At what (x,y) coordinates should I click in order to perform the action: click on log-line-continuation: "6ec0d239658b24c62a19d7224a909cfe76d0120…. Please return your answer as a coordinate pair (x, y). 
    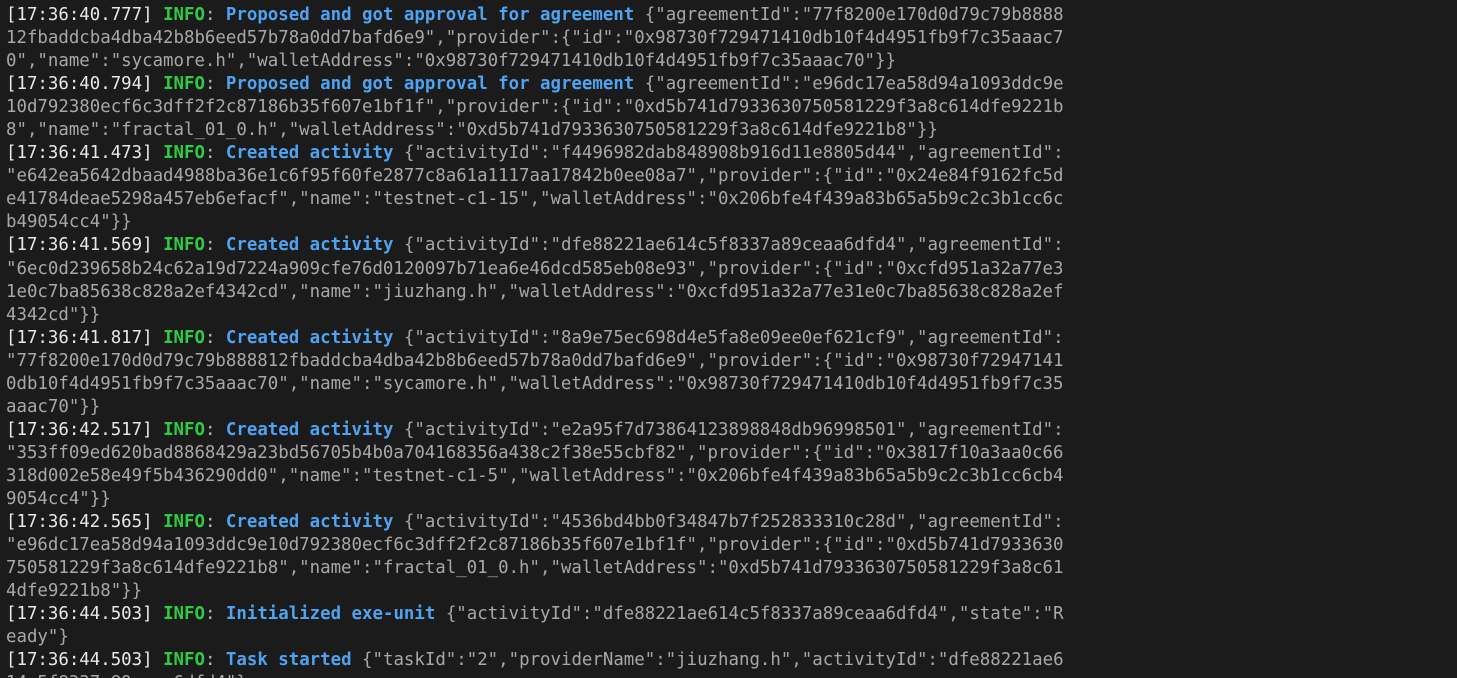
    Looking at the image, I should click on (728, 269).